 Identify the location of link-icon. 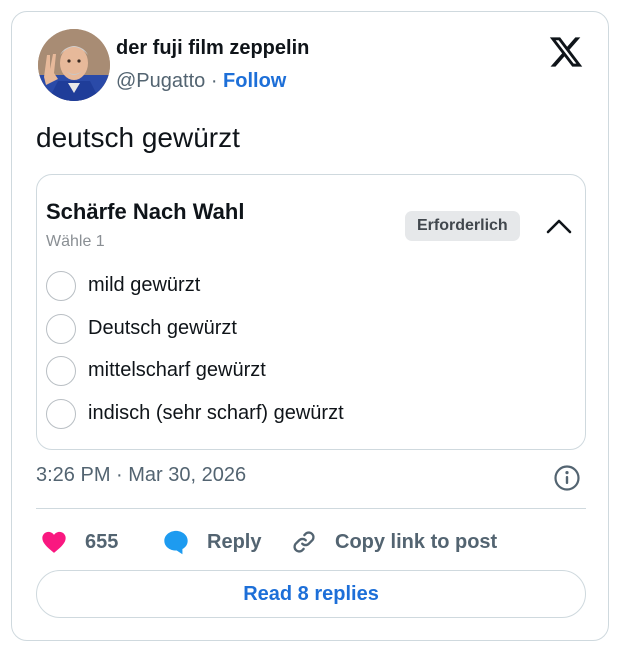
(304, 542).